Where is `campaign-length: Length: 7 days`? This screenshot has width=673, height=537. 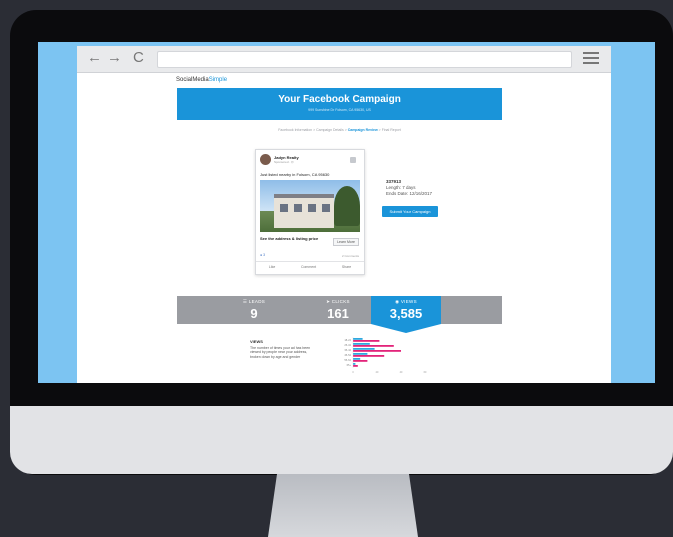 campaign-length: Length: 7 days is located at coordinates (401, 187).